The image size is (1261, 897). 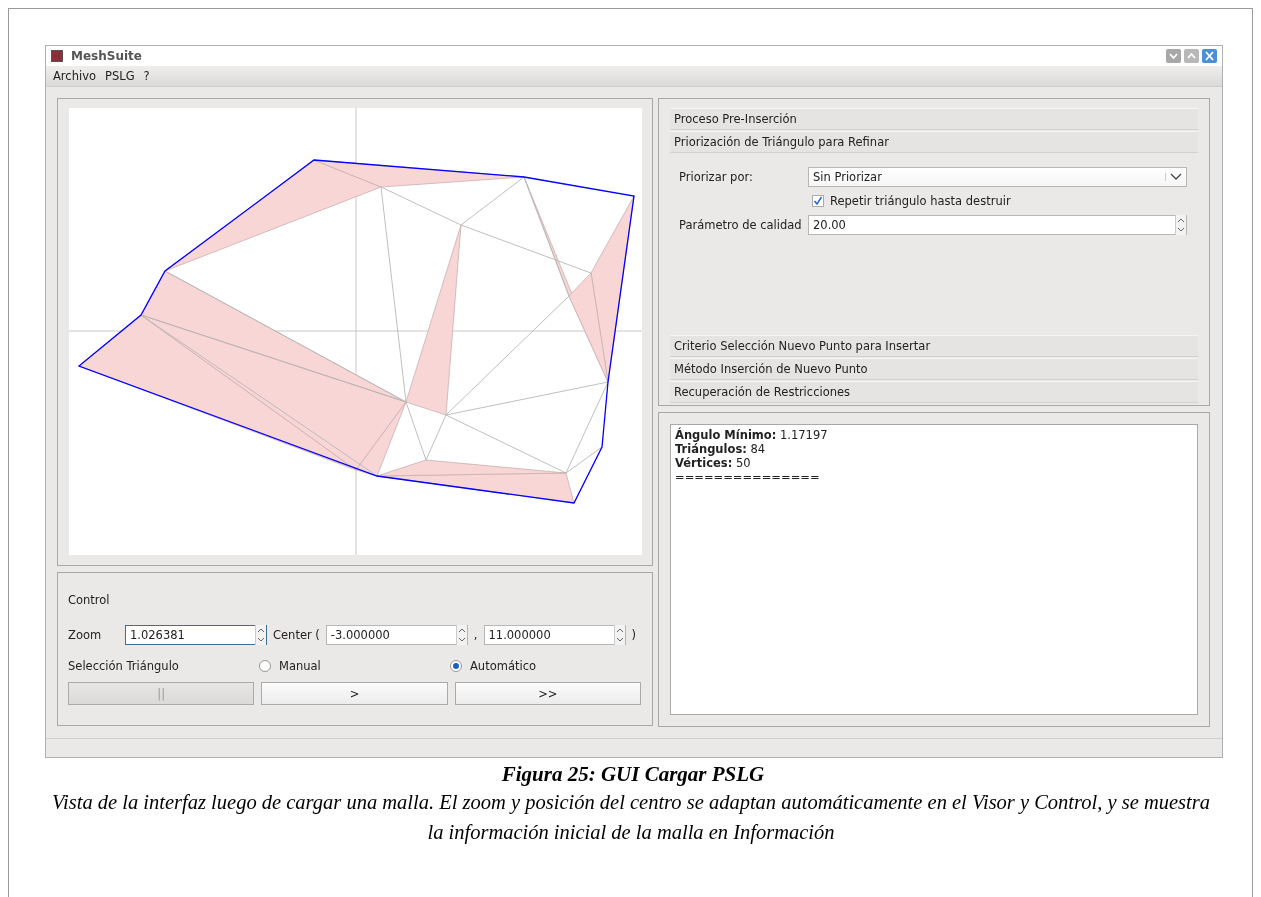 What do you see at coordinates (997, 177) in the screenshot?
I see `prioritize-dropdown: Sin Priorizar` at bounding box center [997, 177].